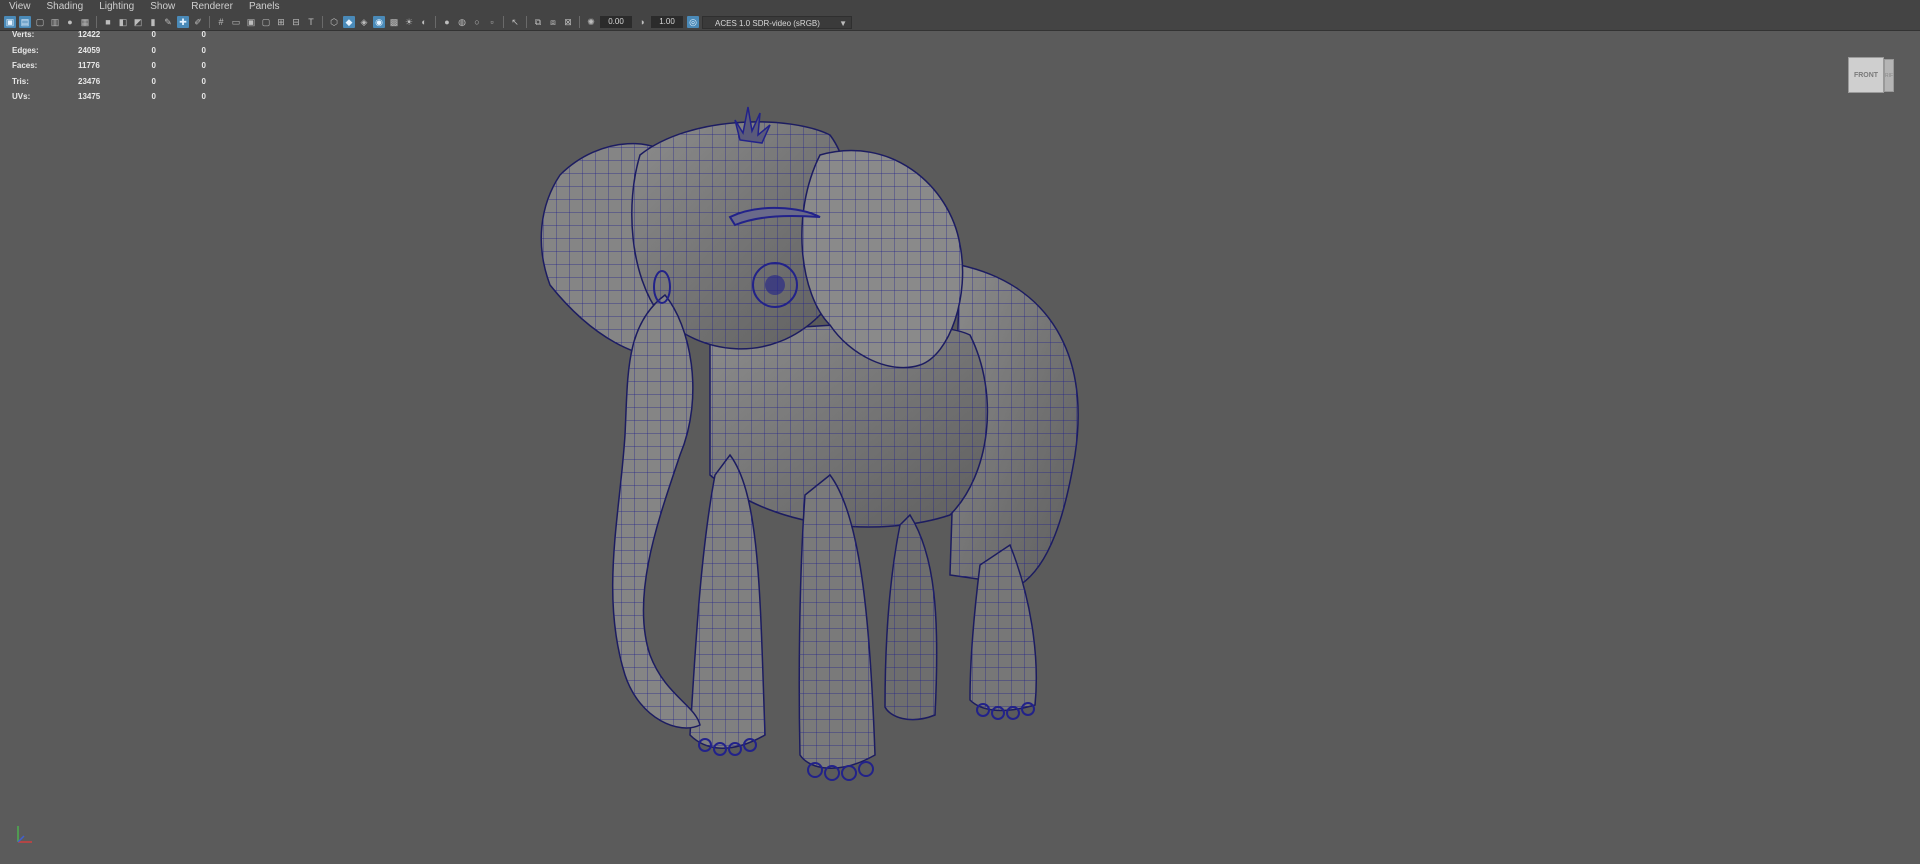 Image resolution: width=1920 pixels, height=864 pixels. What do you see at coordinates (767, 23) in the screenshot?
I see `color-space-label: ACES 1.0 SDR-video (sRGB)` at bounding box center [767, 23].